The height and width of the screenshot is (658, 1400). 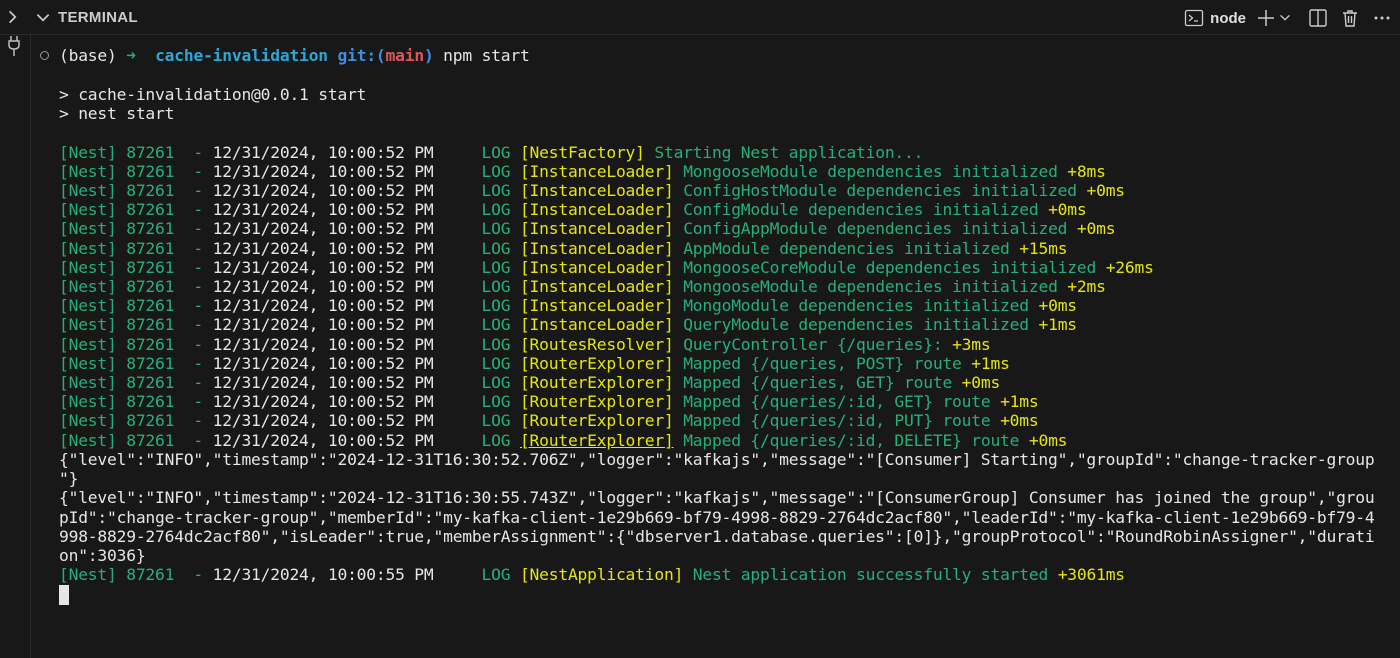 What do you see at coordinates (88, 55) in the screenshot?
I see `conda-env: (base)` at bounding box center [88, 55].